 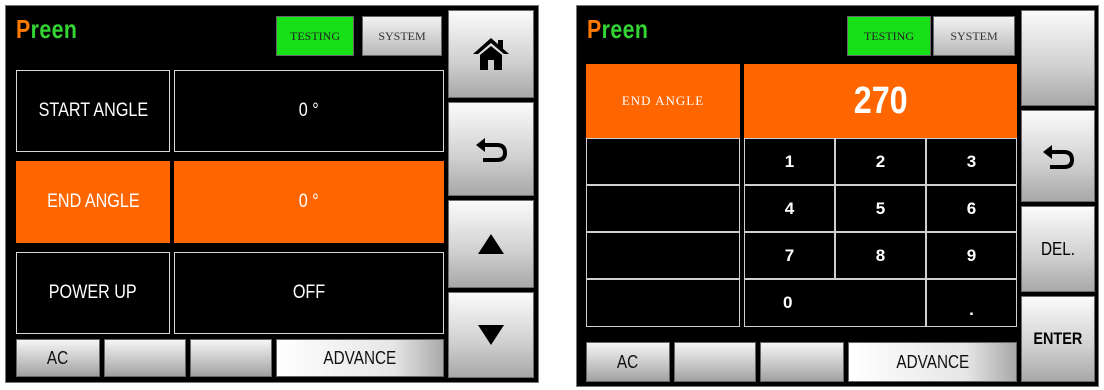 I want to click on row-label-text: END ANGLE, so click(x=93, y=201).